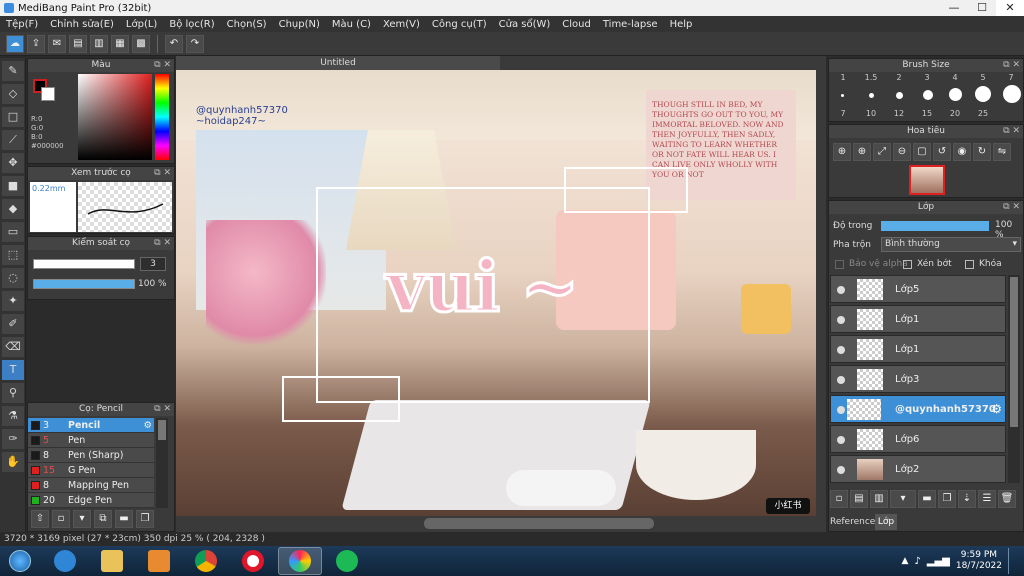 This screenshot has width=1024, height=576. Describe the element at coordinates (871, 113) in the screenshot. I see `size-option: 10` at that location.